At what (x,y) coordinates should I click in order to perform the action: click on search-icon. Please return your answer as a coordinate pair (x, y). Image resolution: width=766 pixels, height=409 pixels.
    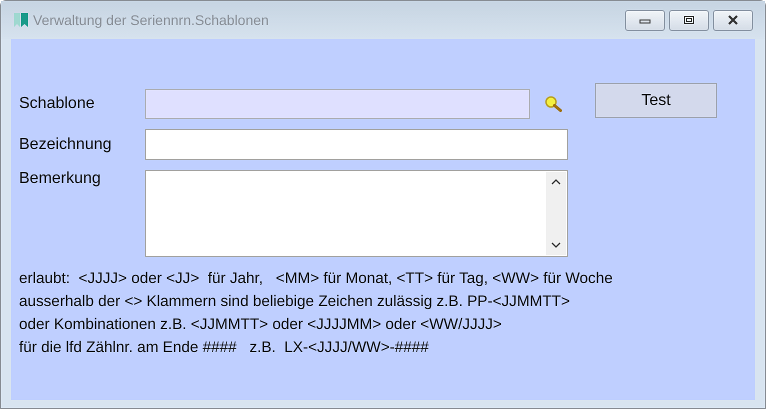
    Looking at the image, I should click on (554, 104).